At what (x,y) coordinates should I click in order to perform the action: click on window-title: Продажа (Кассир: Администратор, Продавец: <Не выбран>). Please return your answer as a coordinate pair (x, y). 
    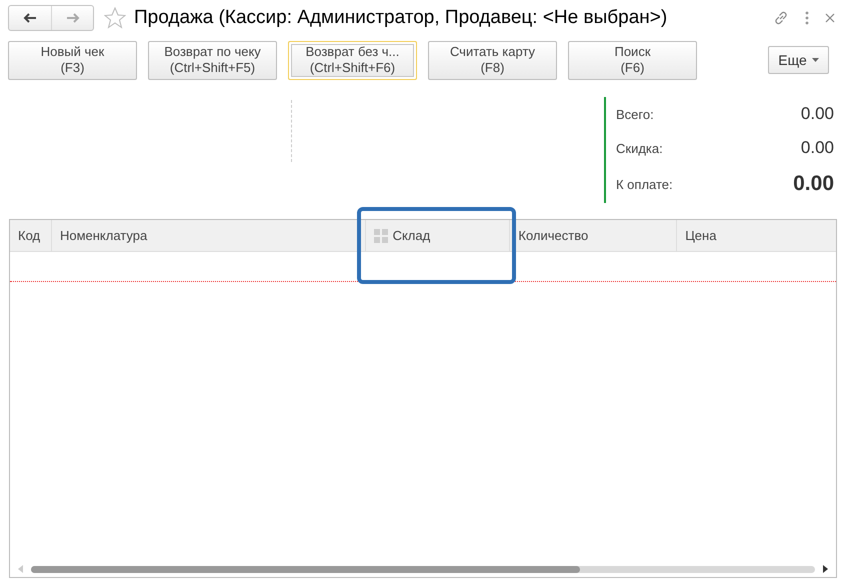
    Looking at the image, I should click on (401, 18).